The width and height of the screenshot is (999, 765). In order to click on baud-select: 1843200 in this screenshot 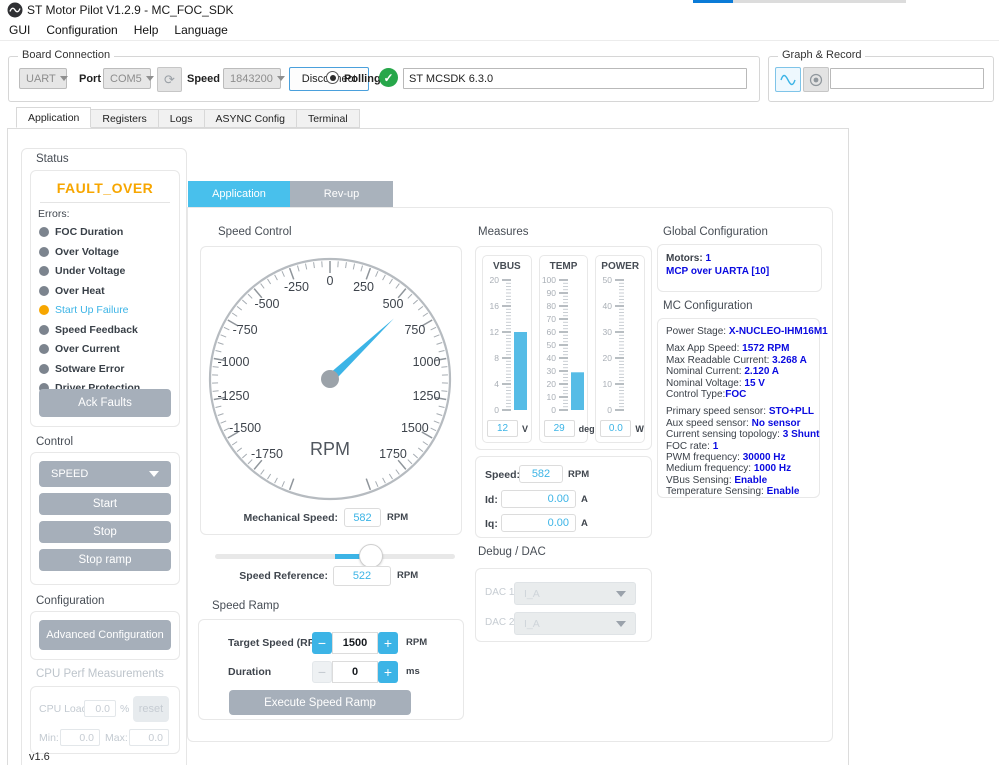, I will do `click(254, 78)`.